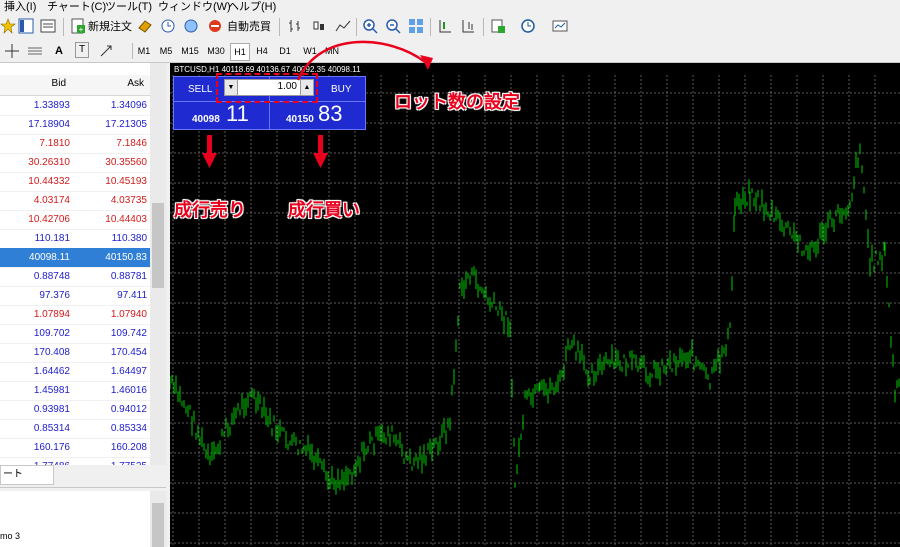  What do you see at coordinates (128, 352) in the screenshot?
I see `ask-cell: 170.454` at bounding box center [128, 352].